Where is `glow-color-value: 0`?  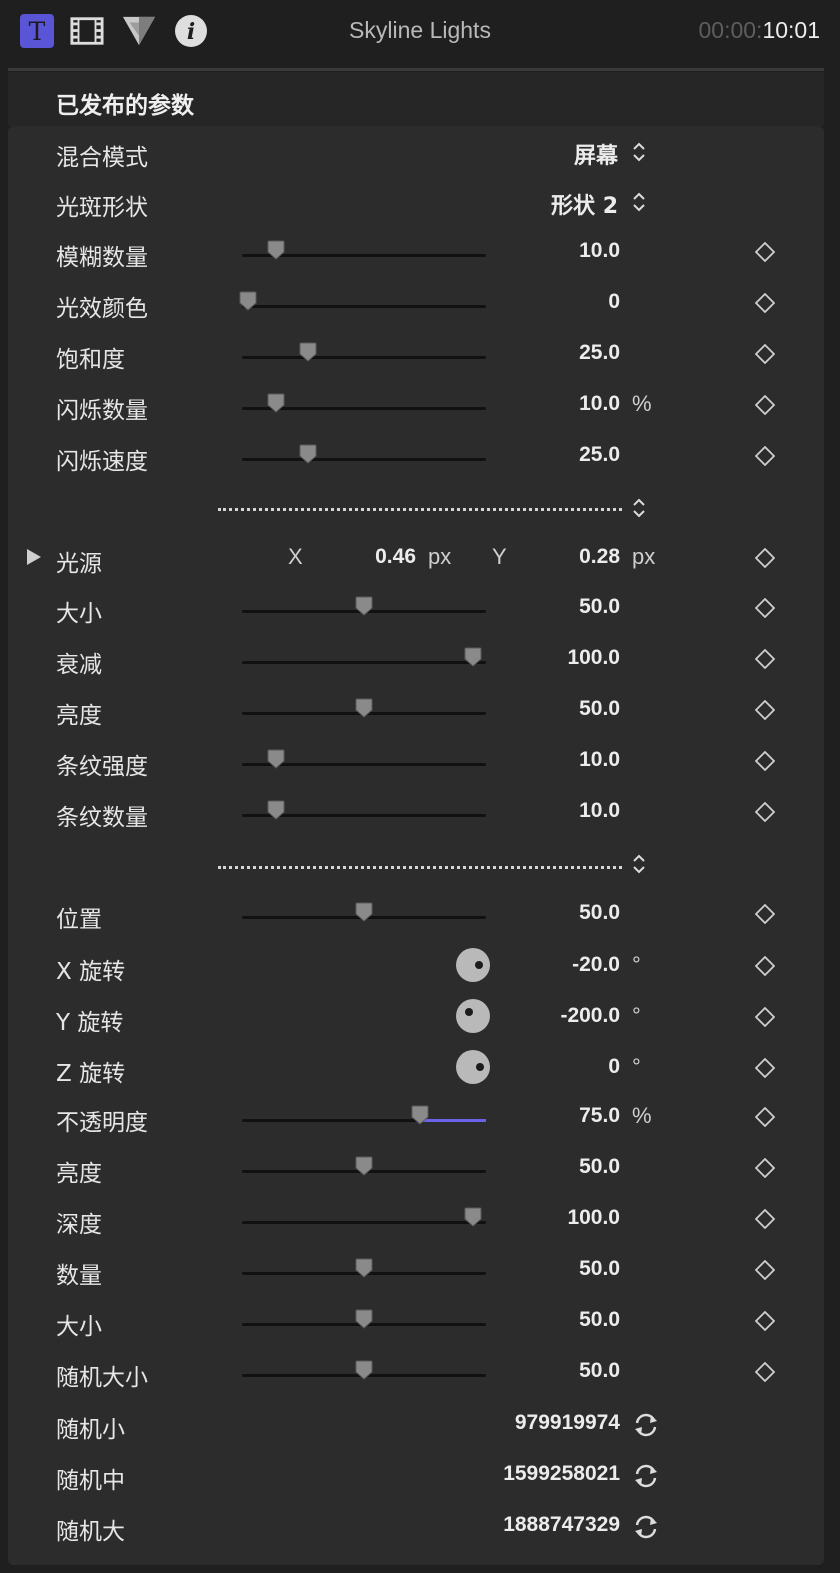 glow-color-value: 0 is located at coordinates (614, 302).